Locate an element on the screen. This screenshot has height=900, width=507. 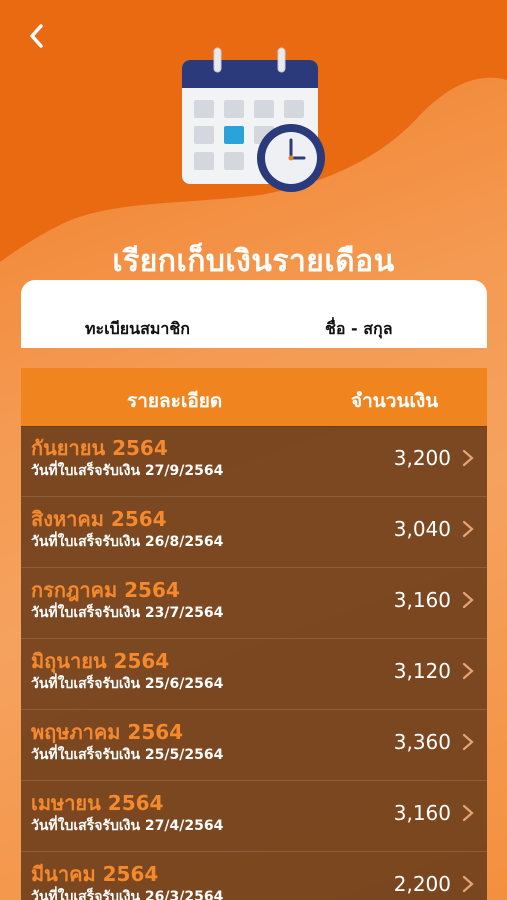
back-button is located at coordinates (36, 36).